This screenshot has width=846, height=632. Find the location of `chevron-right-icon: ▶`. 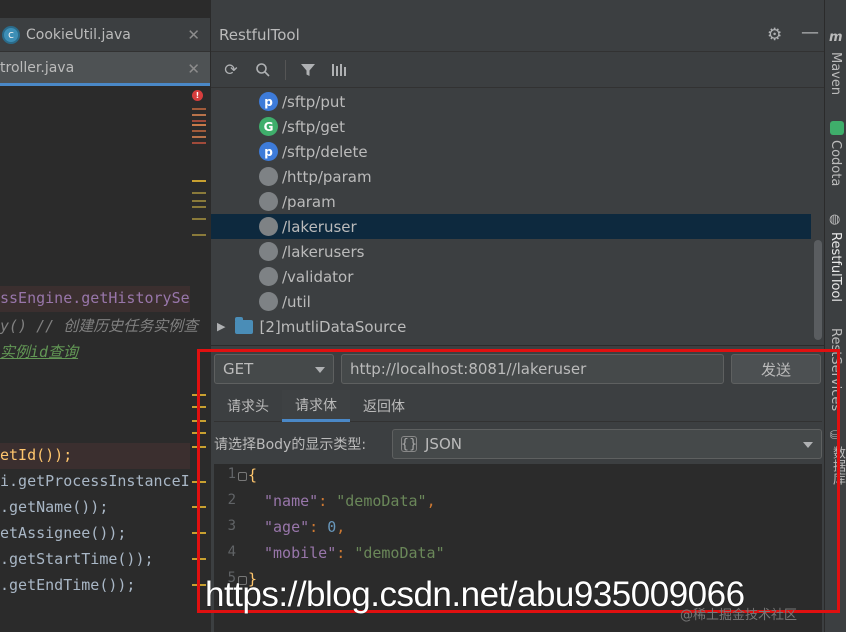

chevron-right-icon: ▶ is located at coordinates (221, 326).